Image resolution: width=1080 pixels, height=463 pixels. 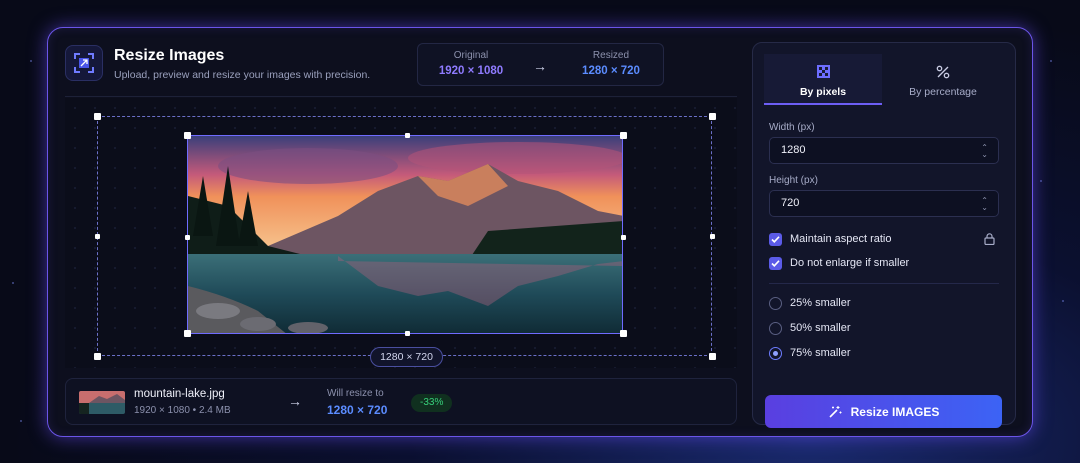 What do you see at coordinates (884, 203) in the screenshot?
I see `height-input: 720 ⌃ ⌄` at bounding box center [884, 203].